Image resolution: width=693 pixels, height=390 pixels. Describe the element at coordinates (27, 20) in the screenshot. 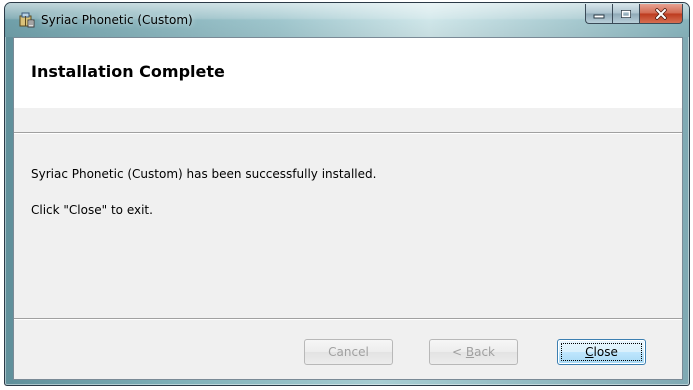

I see `installer-package-icon` at that location.